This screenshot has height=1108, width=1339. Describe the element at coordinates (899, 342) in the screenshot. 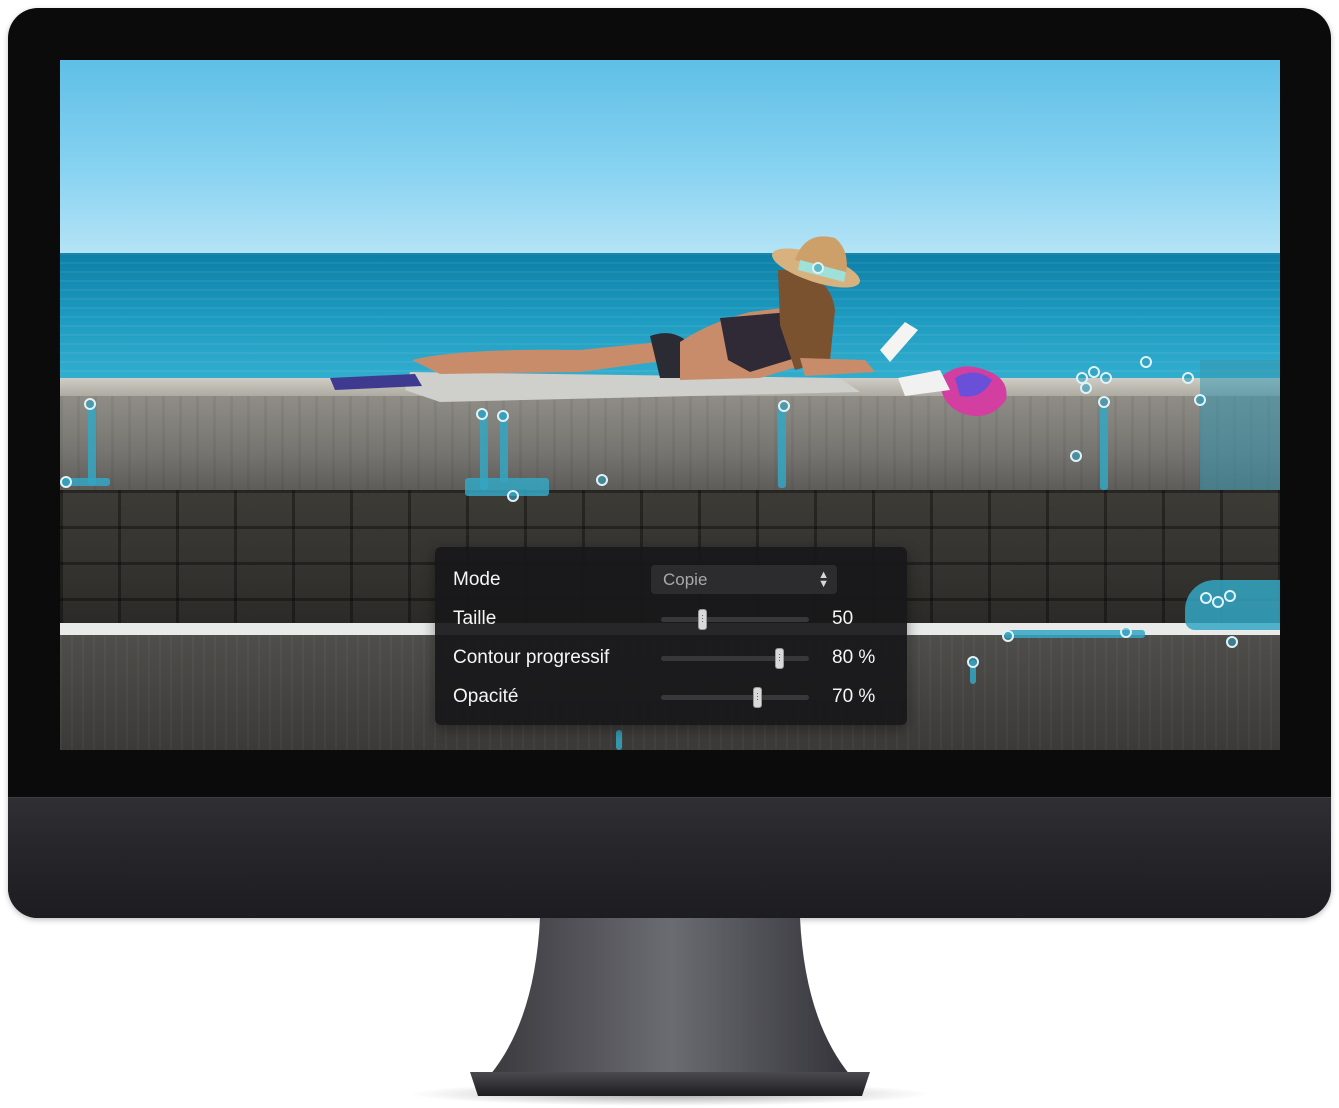

I see `paper-shape` at that location.